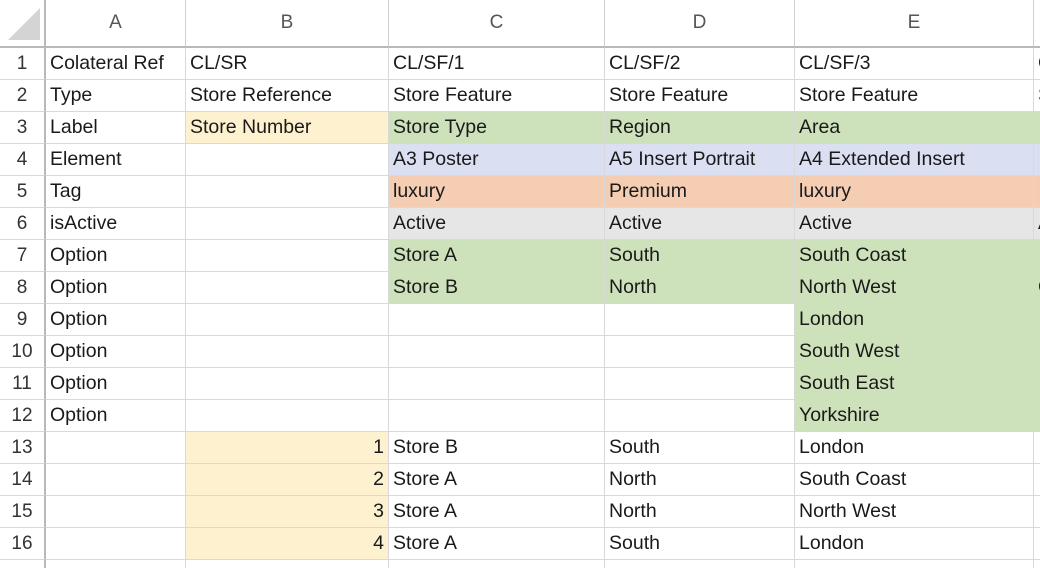  Describe the element at coordinates (1037, 384) in the screenshot. I see `cell-f11` at that location.